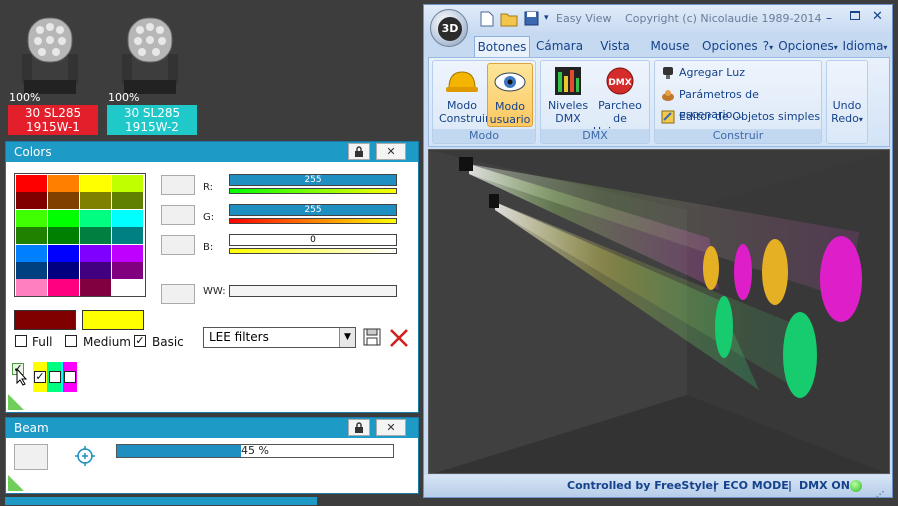  What do you see at coordinates (212, 152) in the screenshot?
I see `colors-panel-header: Colors ✕` at bounding box center [212, 152].